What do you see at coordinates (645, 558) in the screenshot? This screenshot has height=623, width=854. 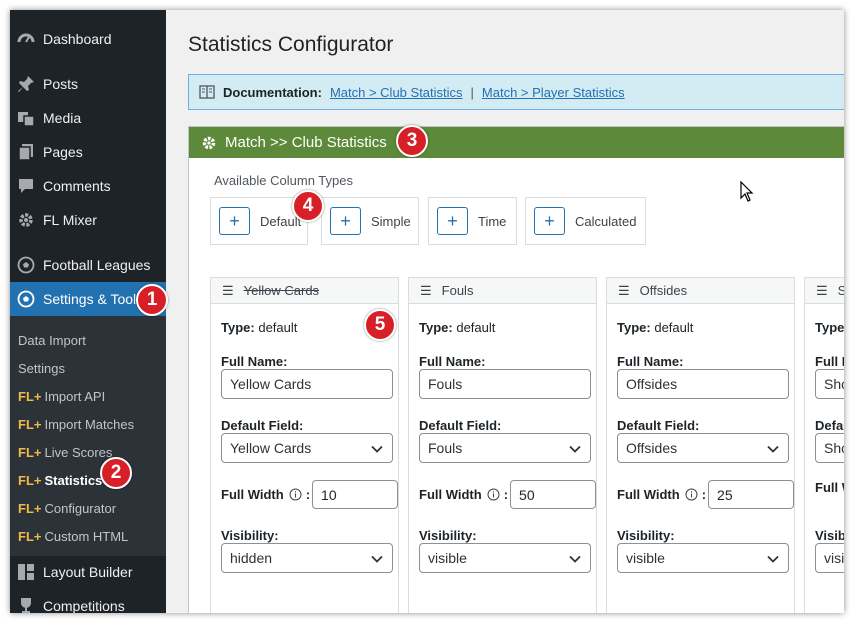 I see `select-value: visible` at bounding box center [645, 558].